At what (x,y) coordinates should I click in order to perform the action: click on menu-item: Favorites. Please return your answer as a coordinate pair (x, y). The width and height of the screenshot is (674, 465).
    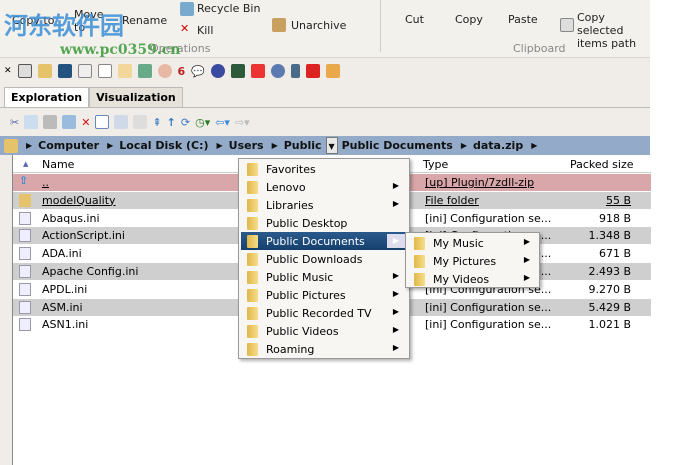
    Looking at the image, I should click on (324, 169).